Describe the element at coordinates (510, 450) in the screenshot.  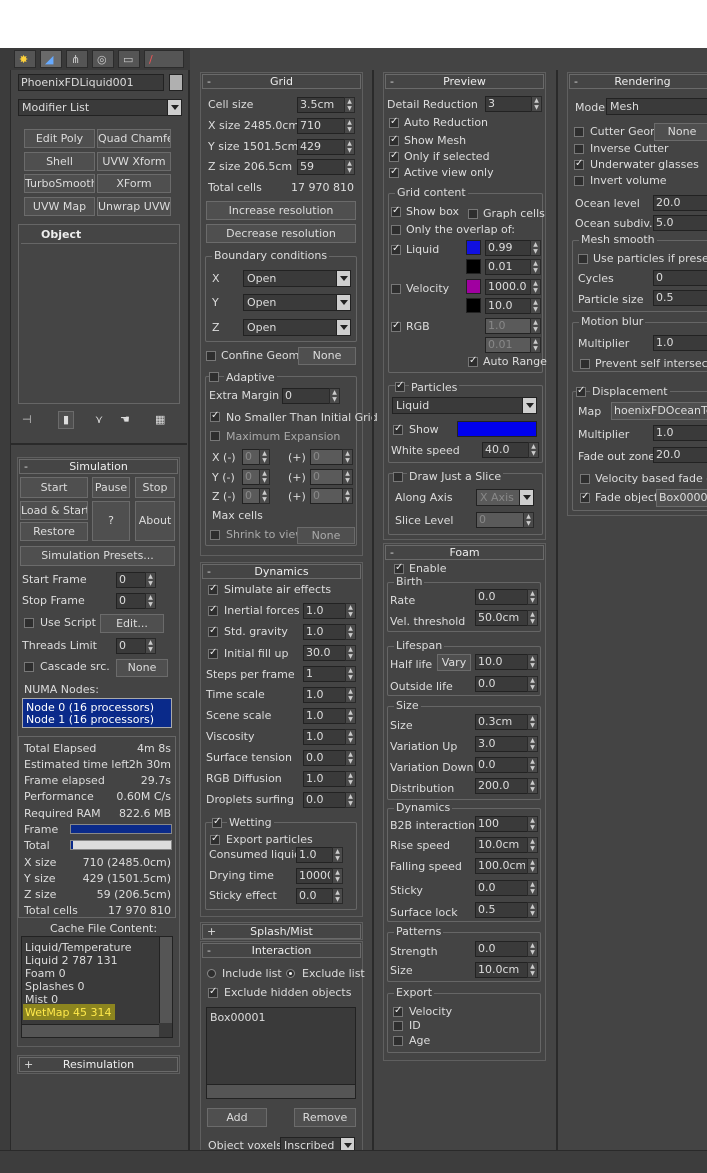
I see `white-speed-spinner: 40.0 ▲ ▼` at that location.